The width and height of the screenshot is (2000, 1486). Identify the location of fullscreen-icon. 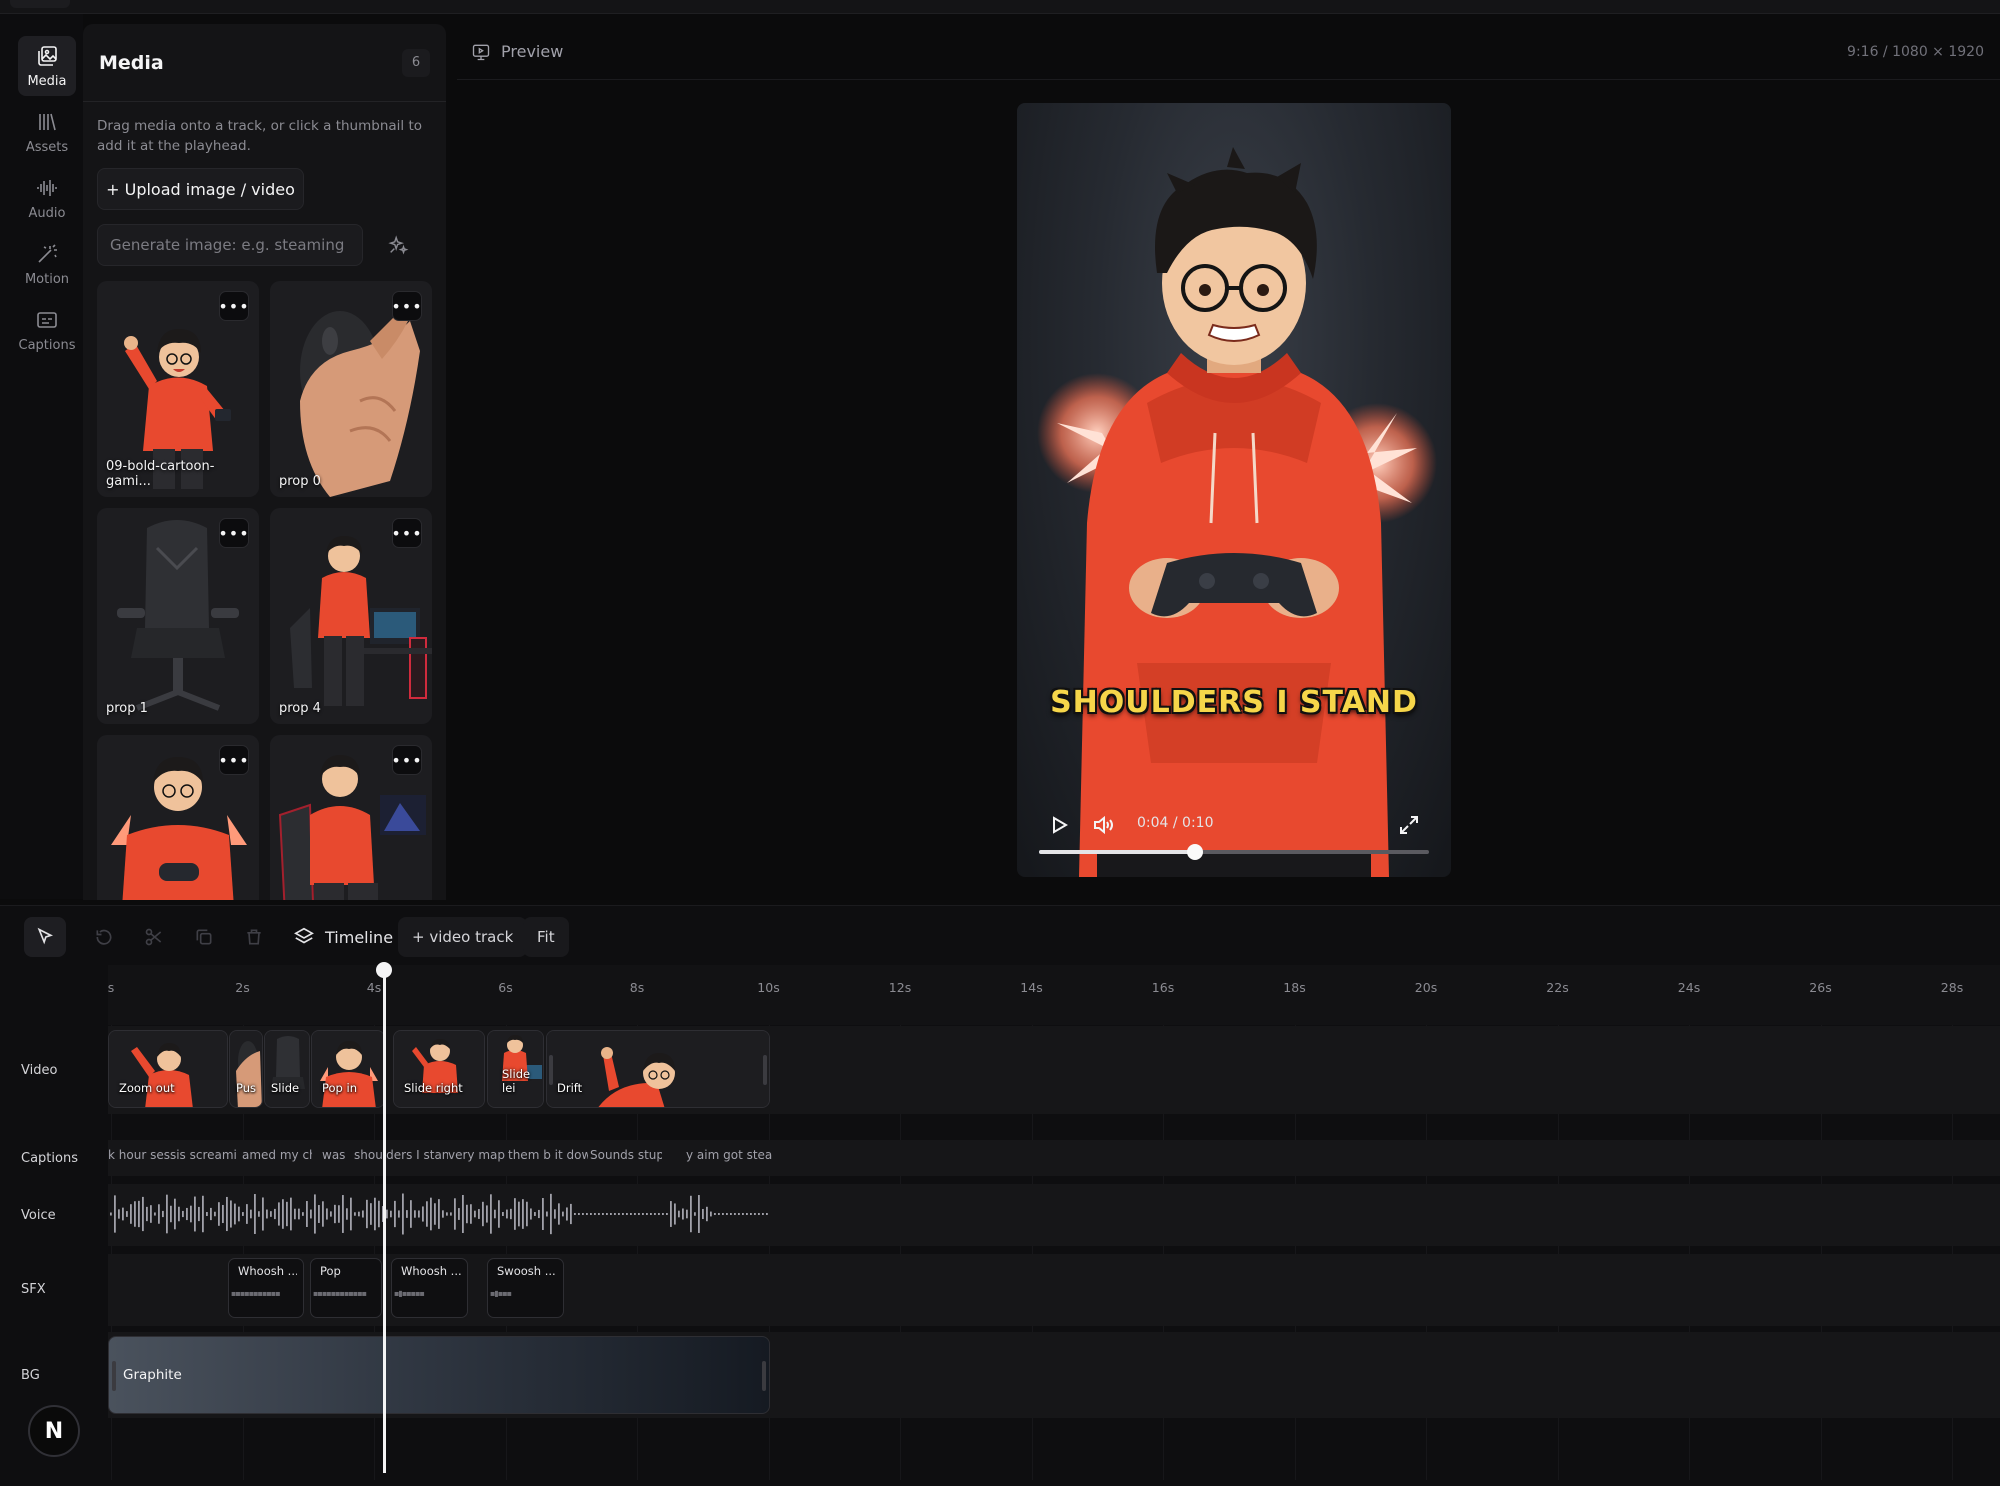
(1409, 825).